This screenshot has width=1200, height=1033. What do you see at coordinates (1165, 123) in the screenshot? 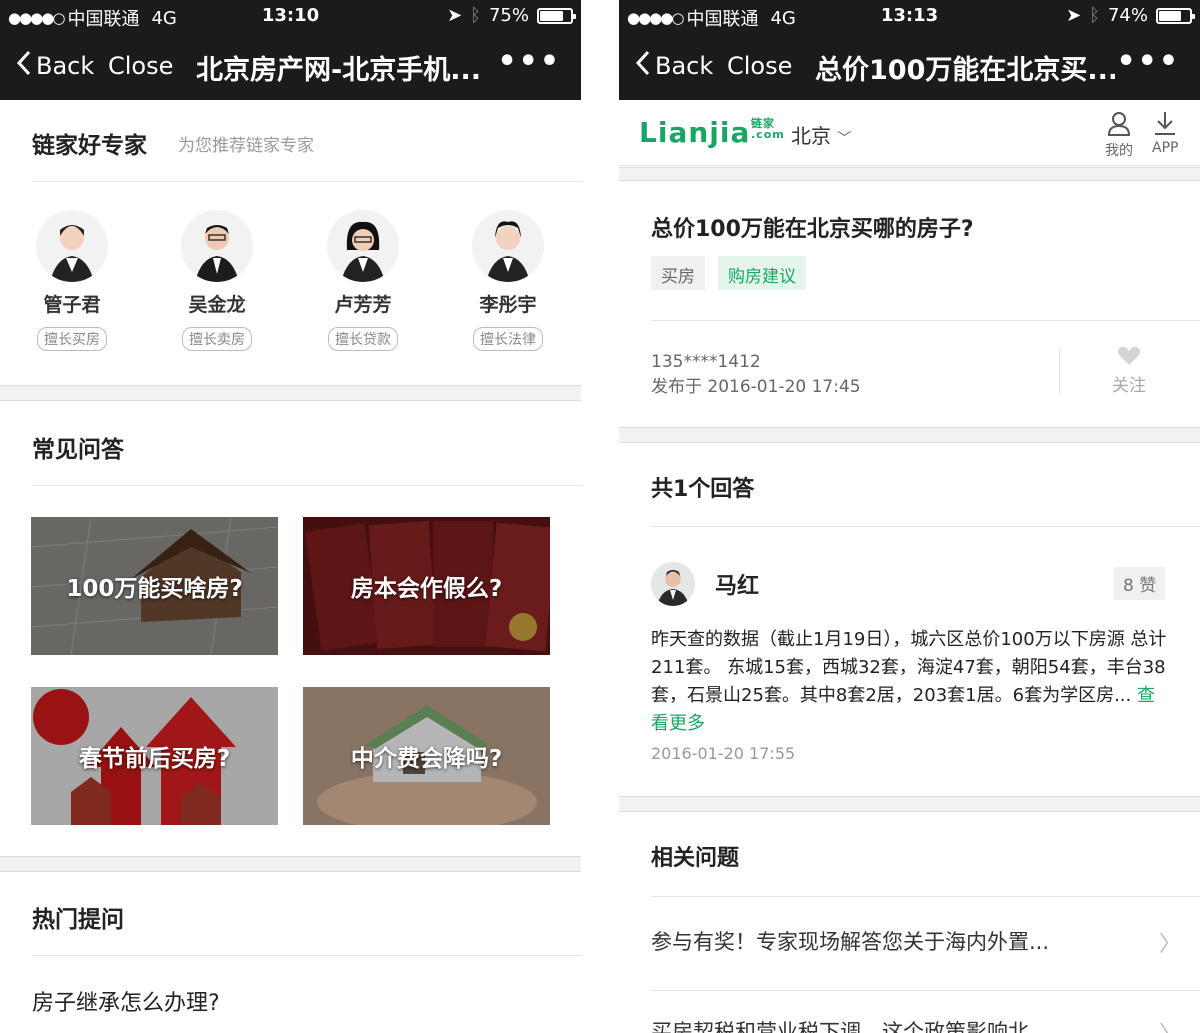
I see `download-icon` at bounding box center [1165, 123].